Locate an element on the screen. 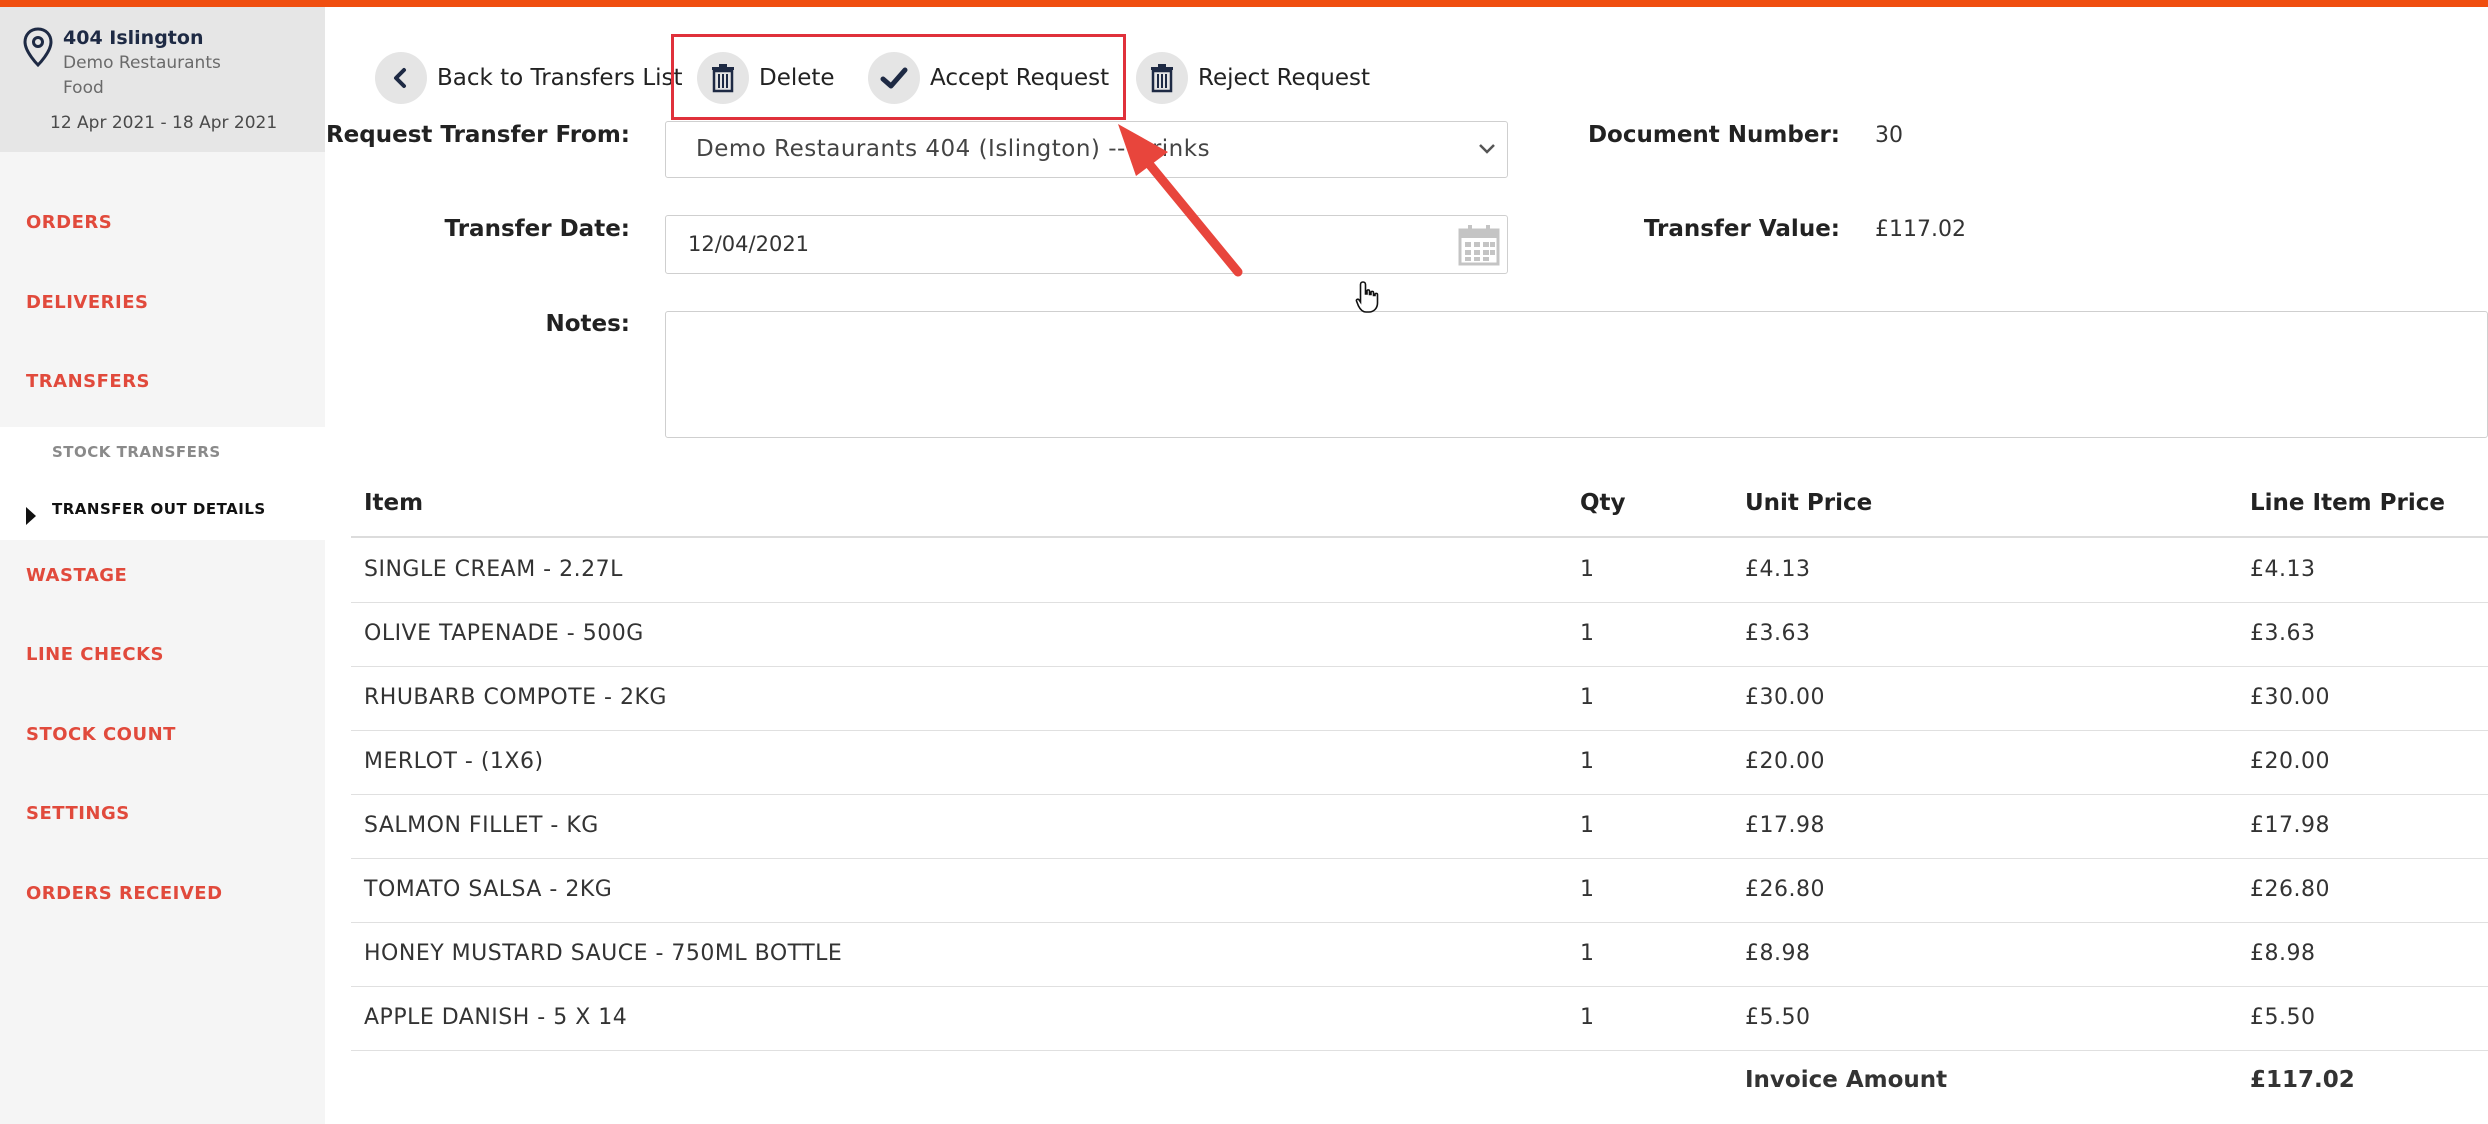  date-range: 12 Apr 2021 - 18 Apr 2021 is located at coordinates (164, 123).